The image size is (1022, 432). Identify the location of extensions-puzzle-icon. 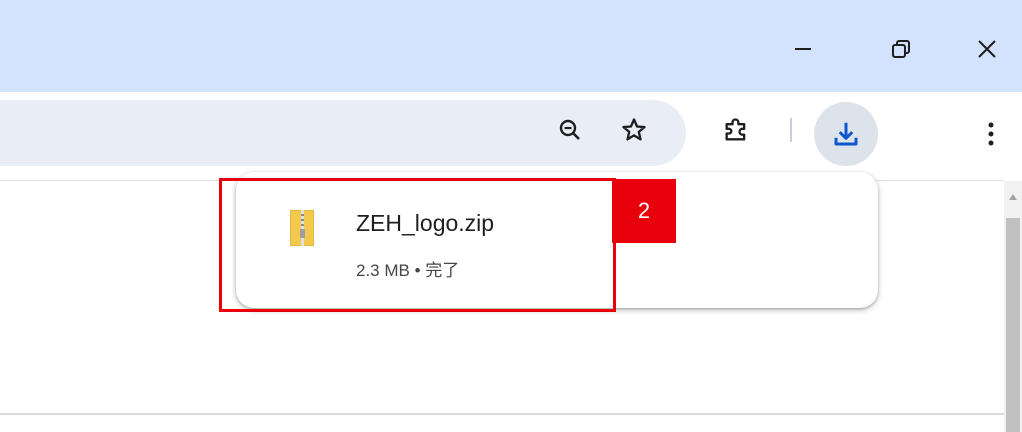
(735, 129).